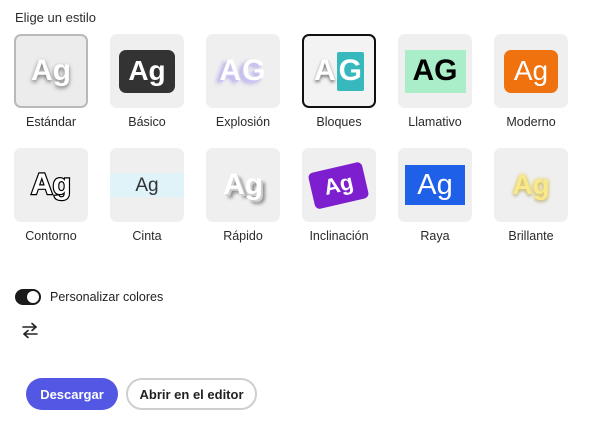 This screenshot has width=594, height=443. I want to click on customize-colors-toggle, so click(28, 297).